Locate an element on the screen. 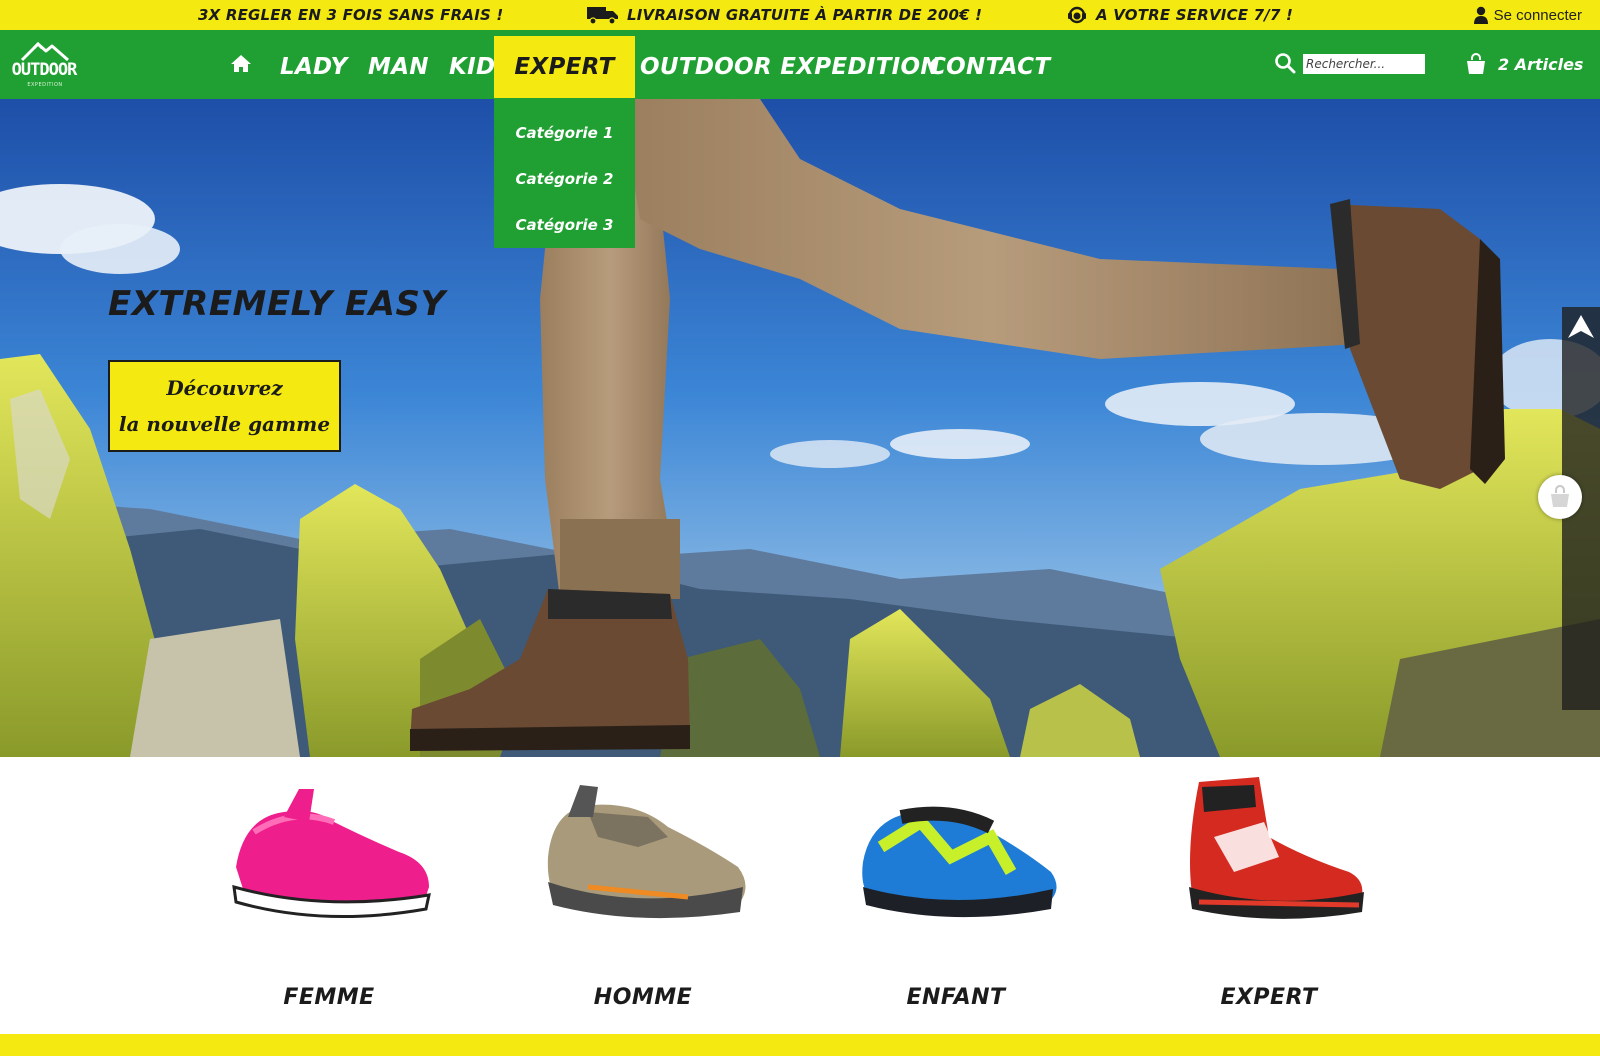 This screenshot has width=1600, height=1056. cta-line-1: Découvrez is located at coordinates (224, 388).